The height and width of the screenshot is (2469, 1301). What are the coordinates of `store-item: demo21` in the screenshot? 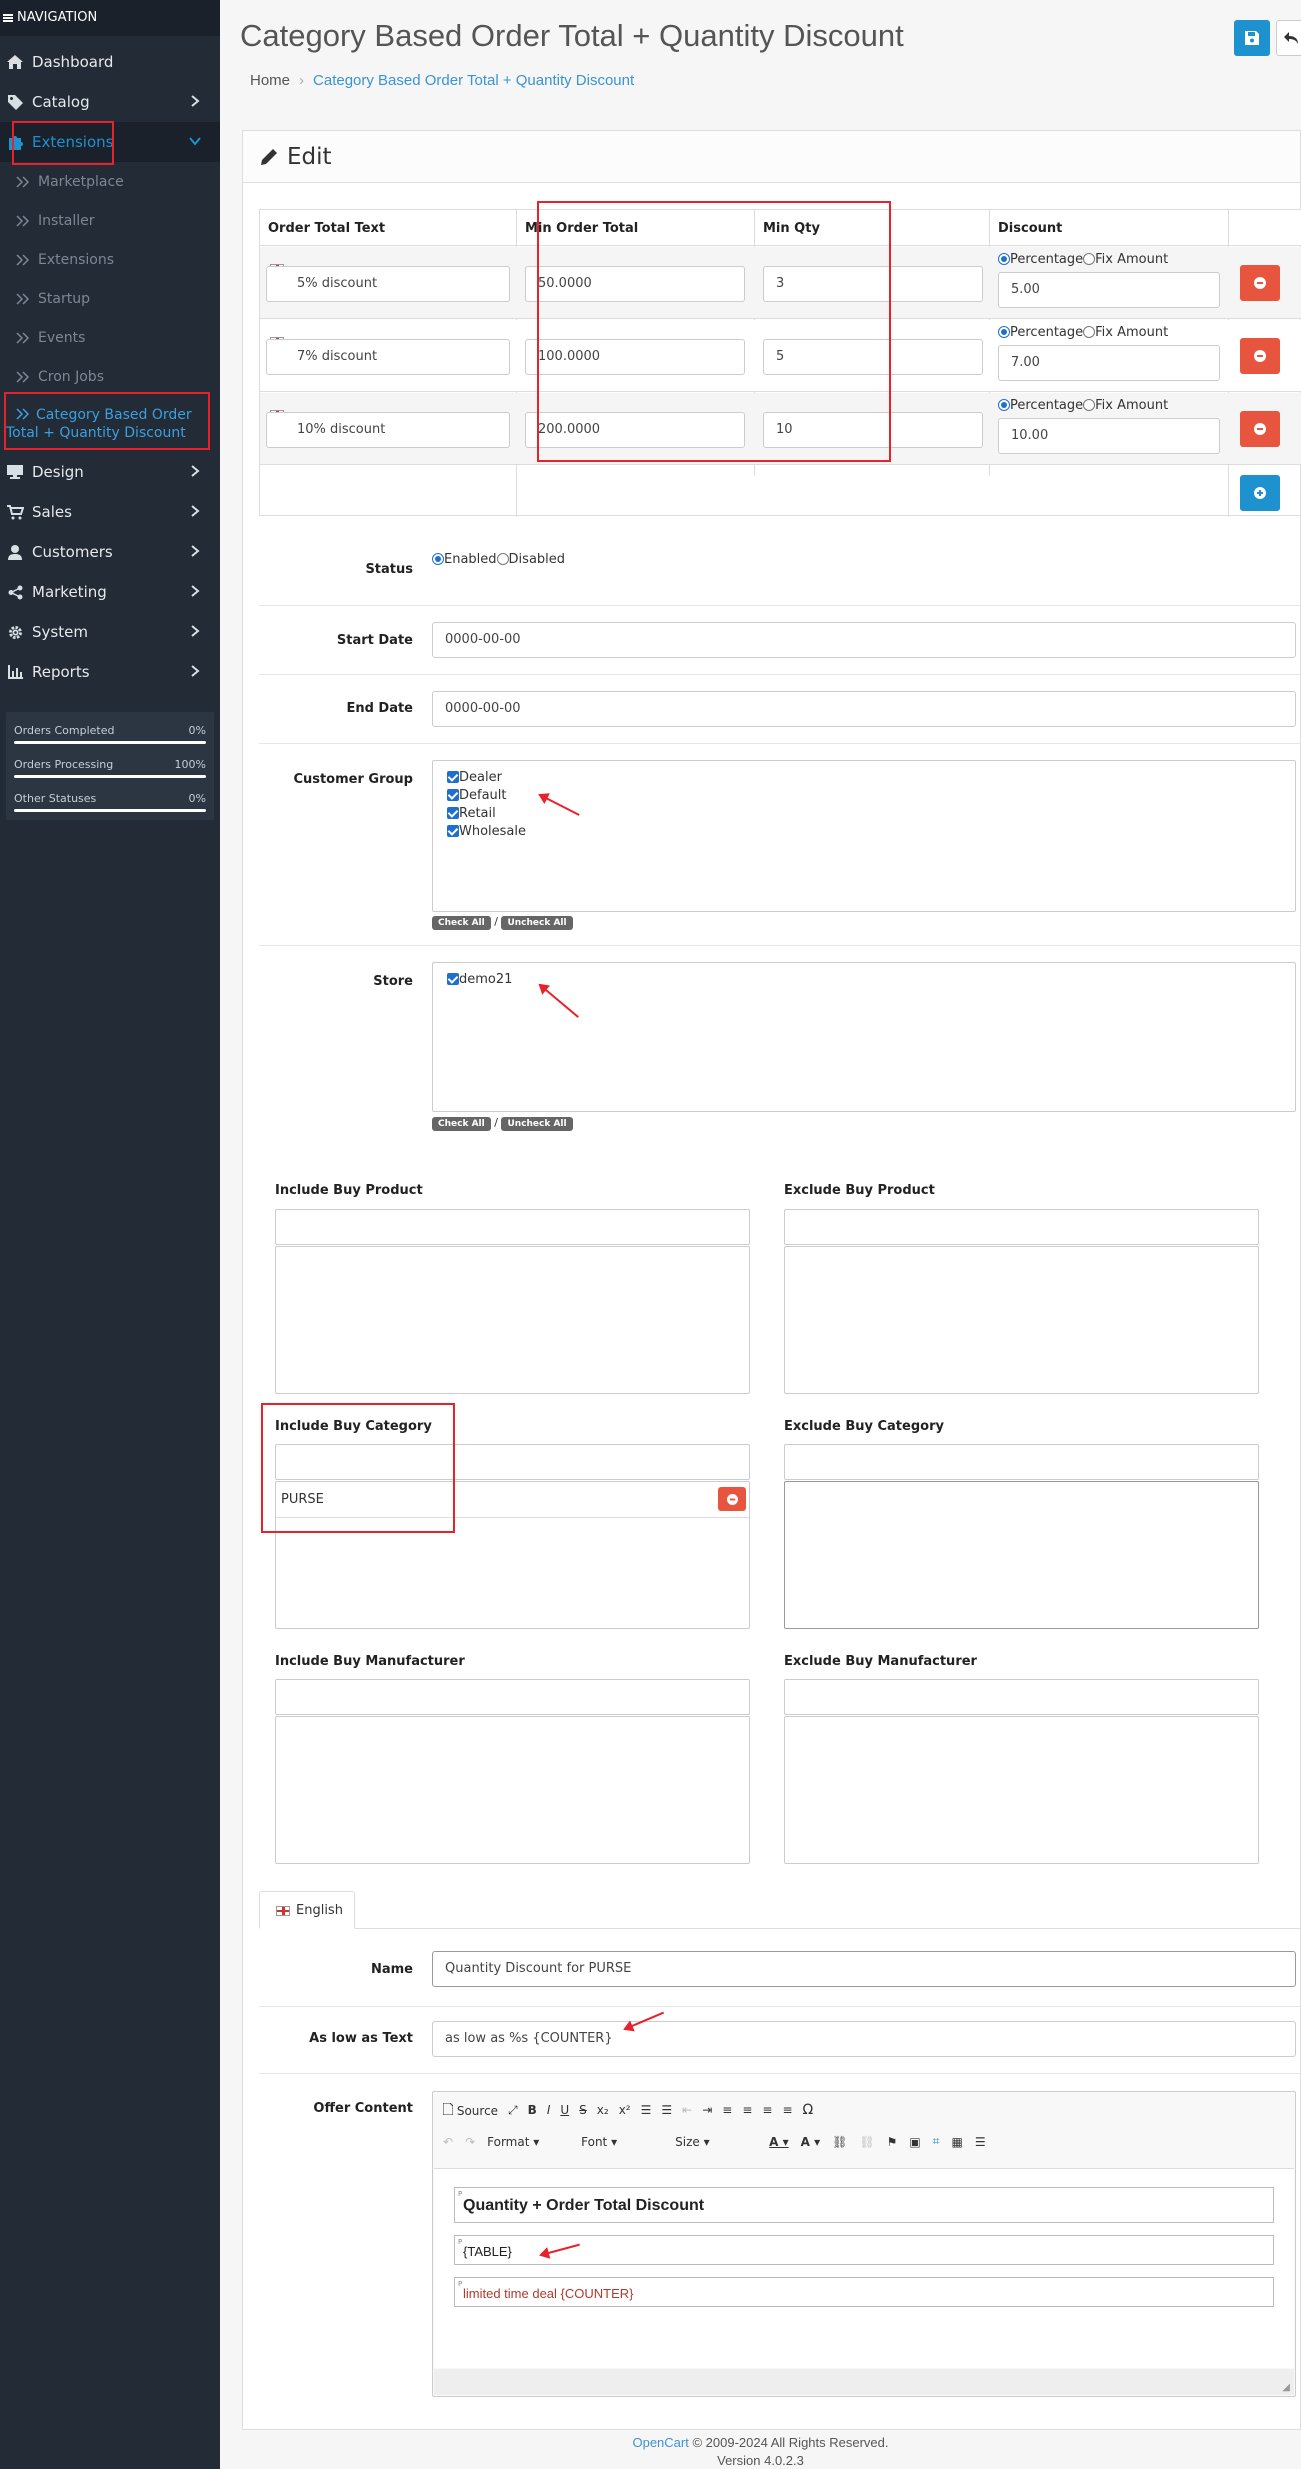 It's located at (864, 980).